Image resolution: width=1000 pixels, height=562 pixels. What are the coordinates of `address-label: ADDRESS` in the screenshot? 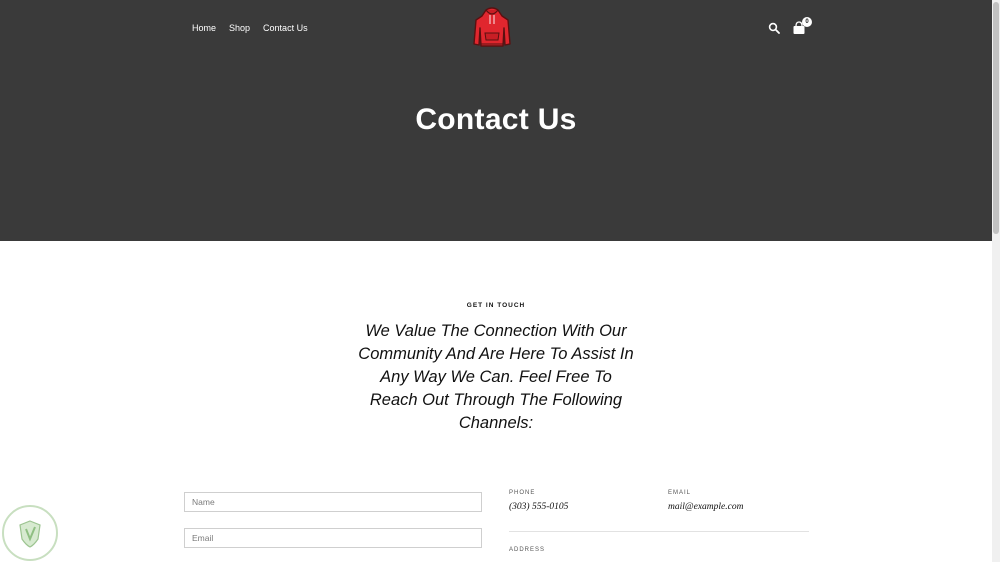 It's located at (527, 550).